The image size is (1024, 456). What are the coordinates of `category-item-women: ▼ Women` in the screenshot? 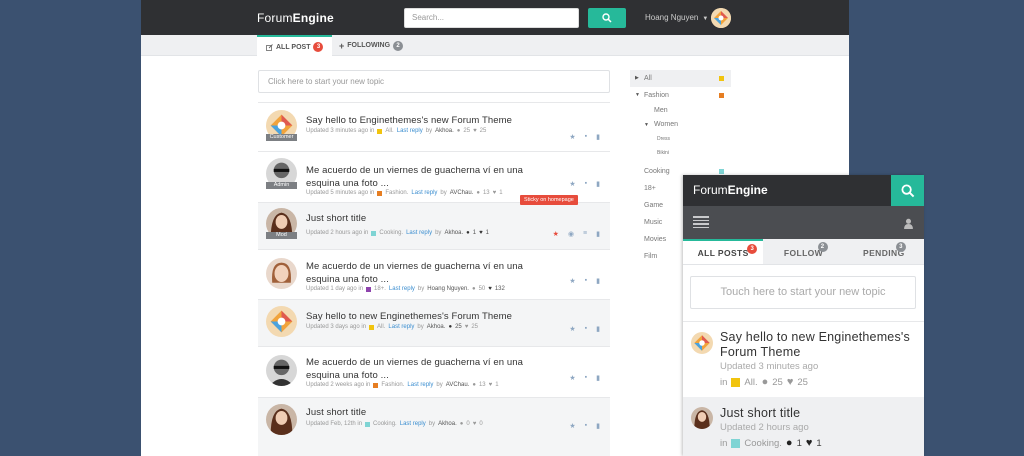 It's located at (680, 125).